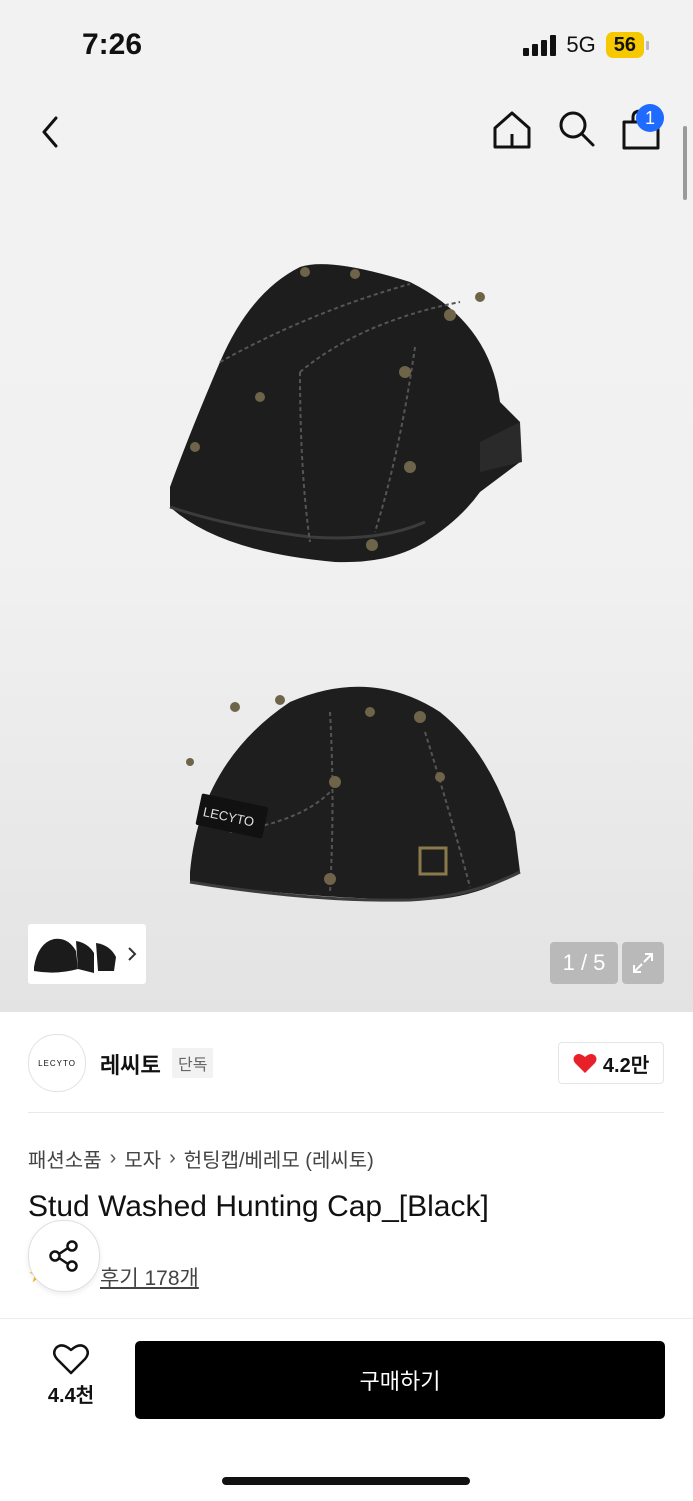 This screenshot has height=1501, width=693. What do you see at coordinates (647, 45) in the screenshot?
I see `battery-icon` at bounding box center [647, 45].